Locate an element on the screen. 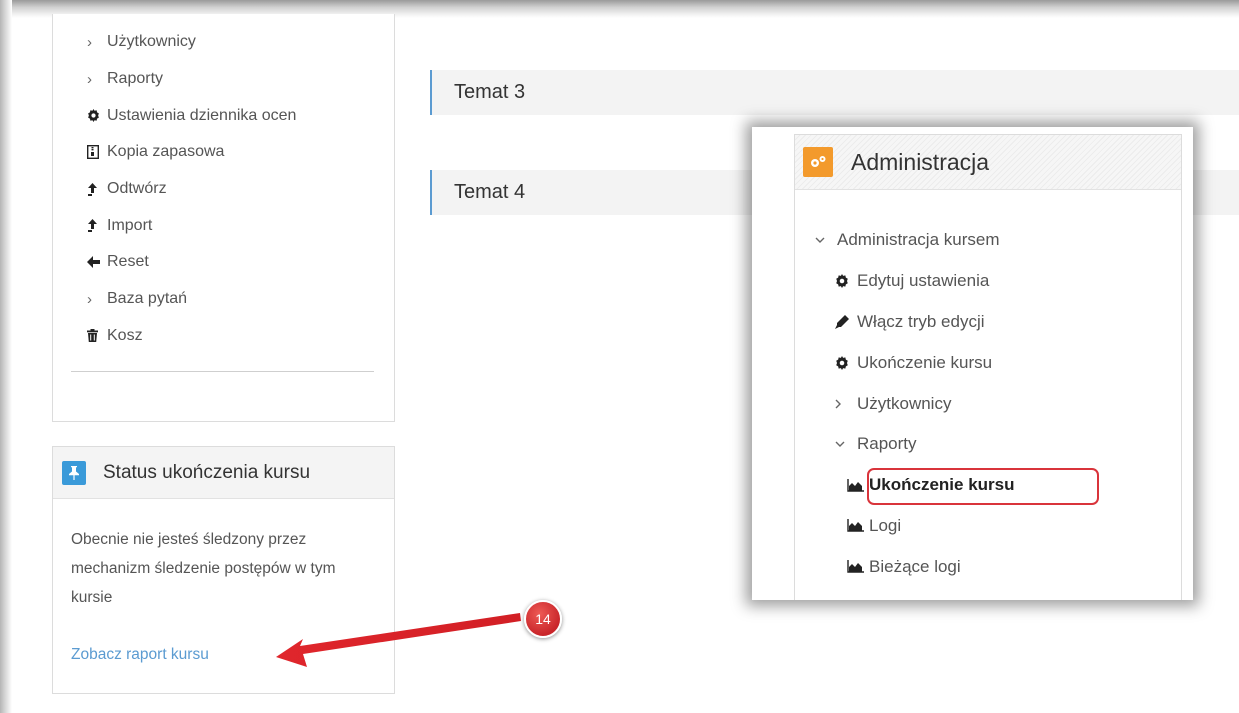 This screenshot has height=713, width=1239. annotation-arrow is located at coordinates (398, 640).